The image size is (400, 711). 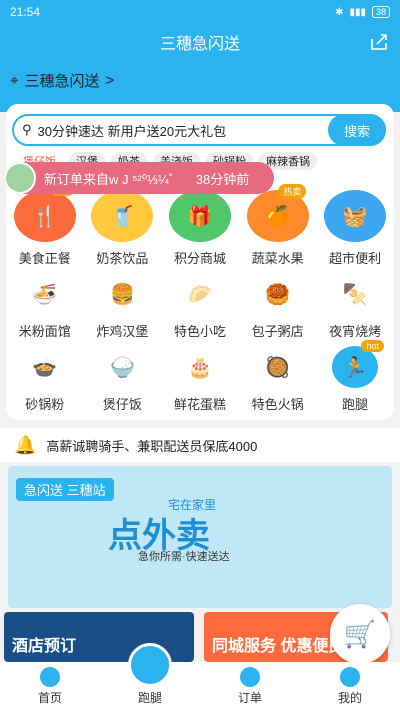 What do you see at coordinates (199, 216) in the screenshot?
I see `gift-icon: 🎁` at bounding box center [199, 216].